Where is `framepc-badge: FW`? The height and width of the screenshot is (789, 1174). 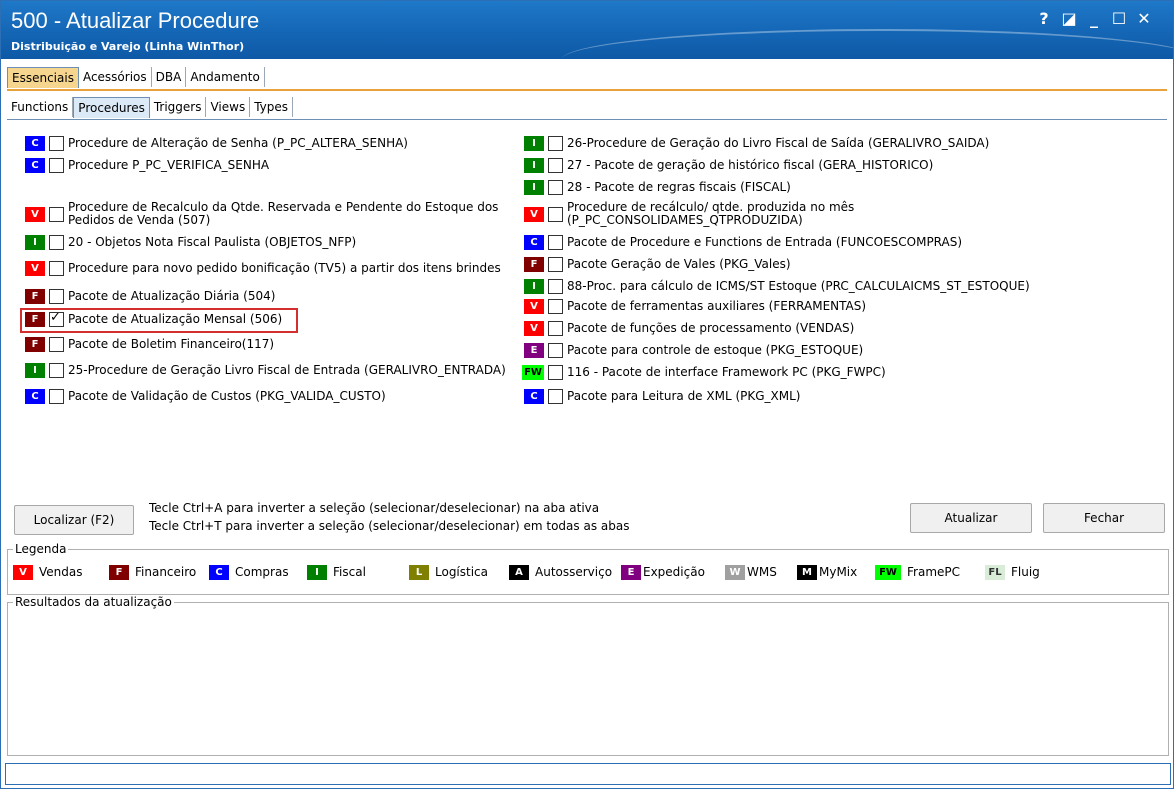
framepc-badge: FW is located at coordinates (888, 572).